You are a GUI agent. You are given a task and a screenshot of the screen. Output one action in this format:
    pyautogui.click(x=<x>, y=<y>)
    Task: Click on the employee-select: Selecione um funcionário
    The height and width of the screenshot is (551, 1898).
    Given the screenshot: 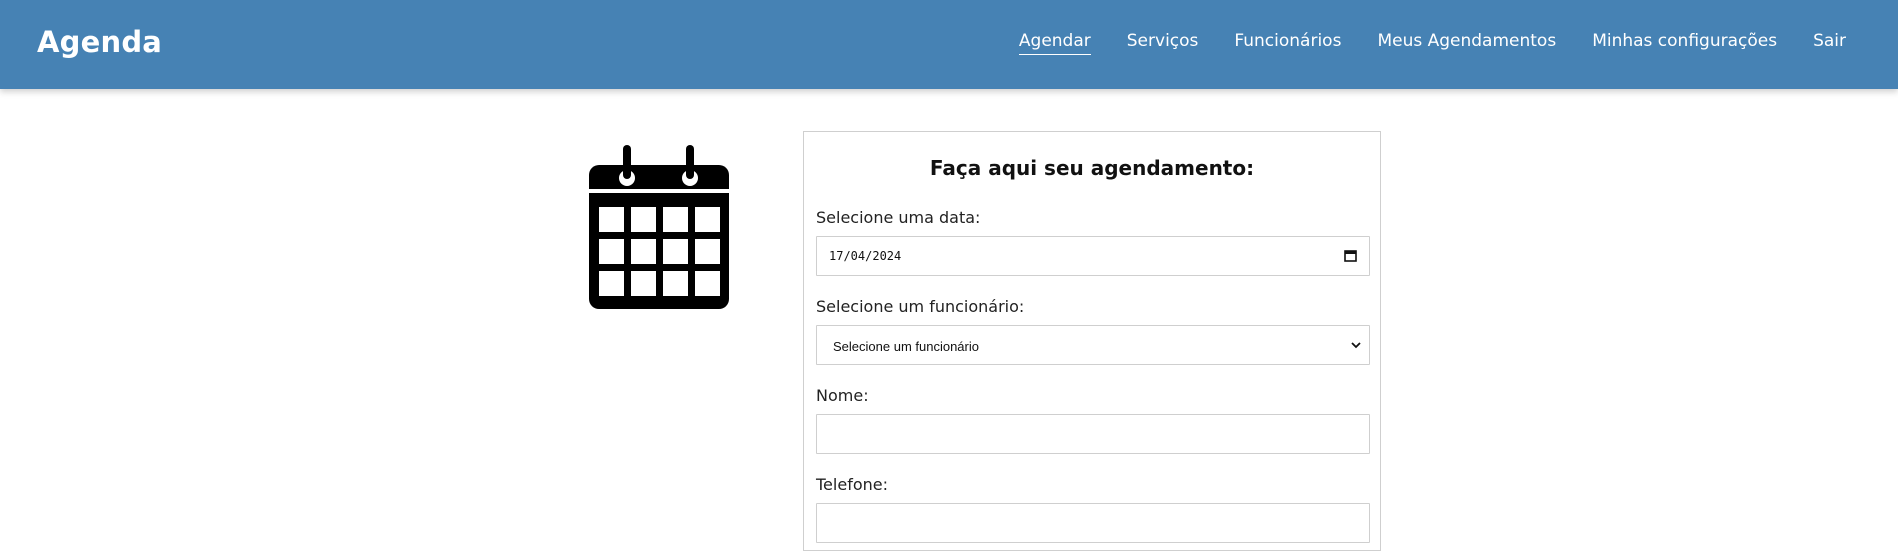 What is the action you would take?
    pyautogui.click(x=1093, y=345)
    